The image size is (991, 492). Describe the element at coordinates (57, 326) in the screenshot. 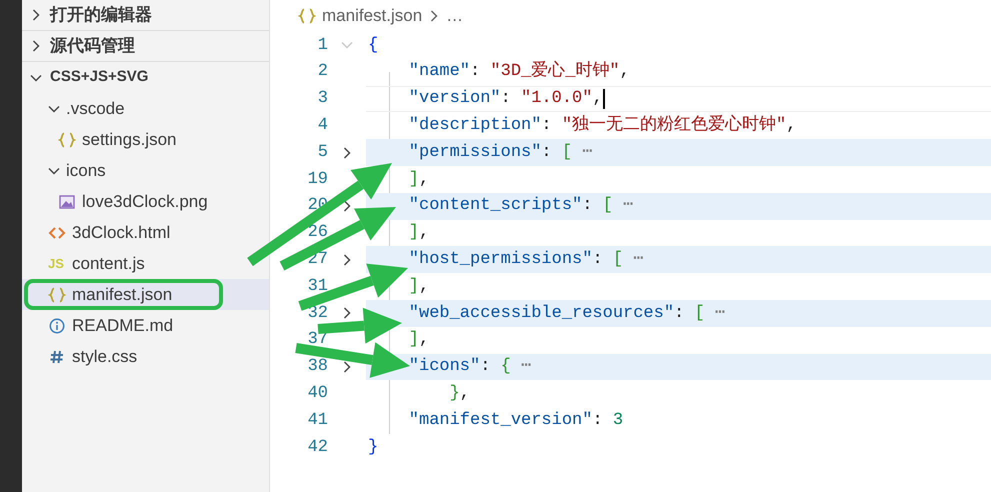

I see `info-icon` at that location.